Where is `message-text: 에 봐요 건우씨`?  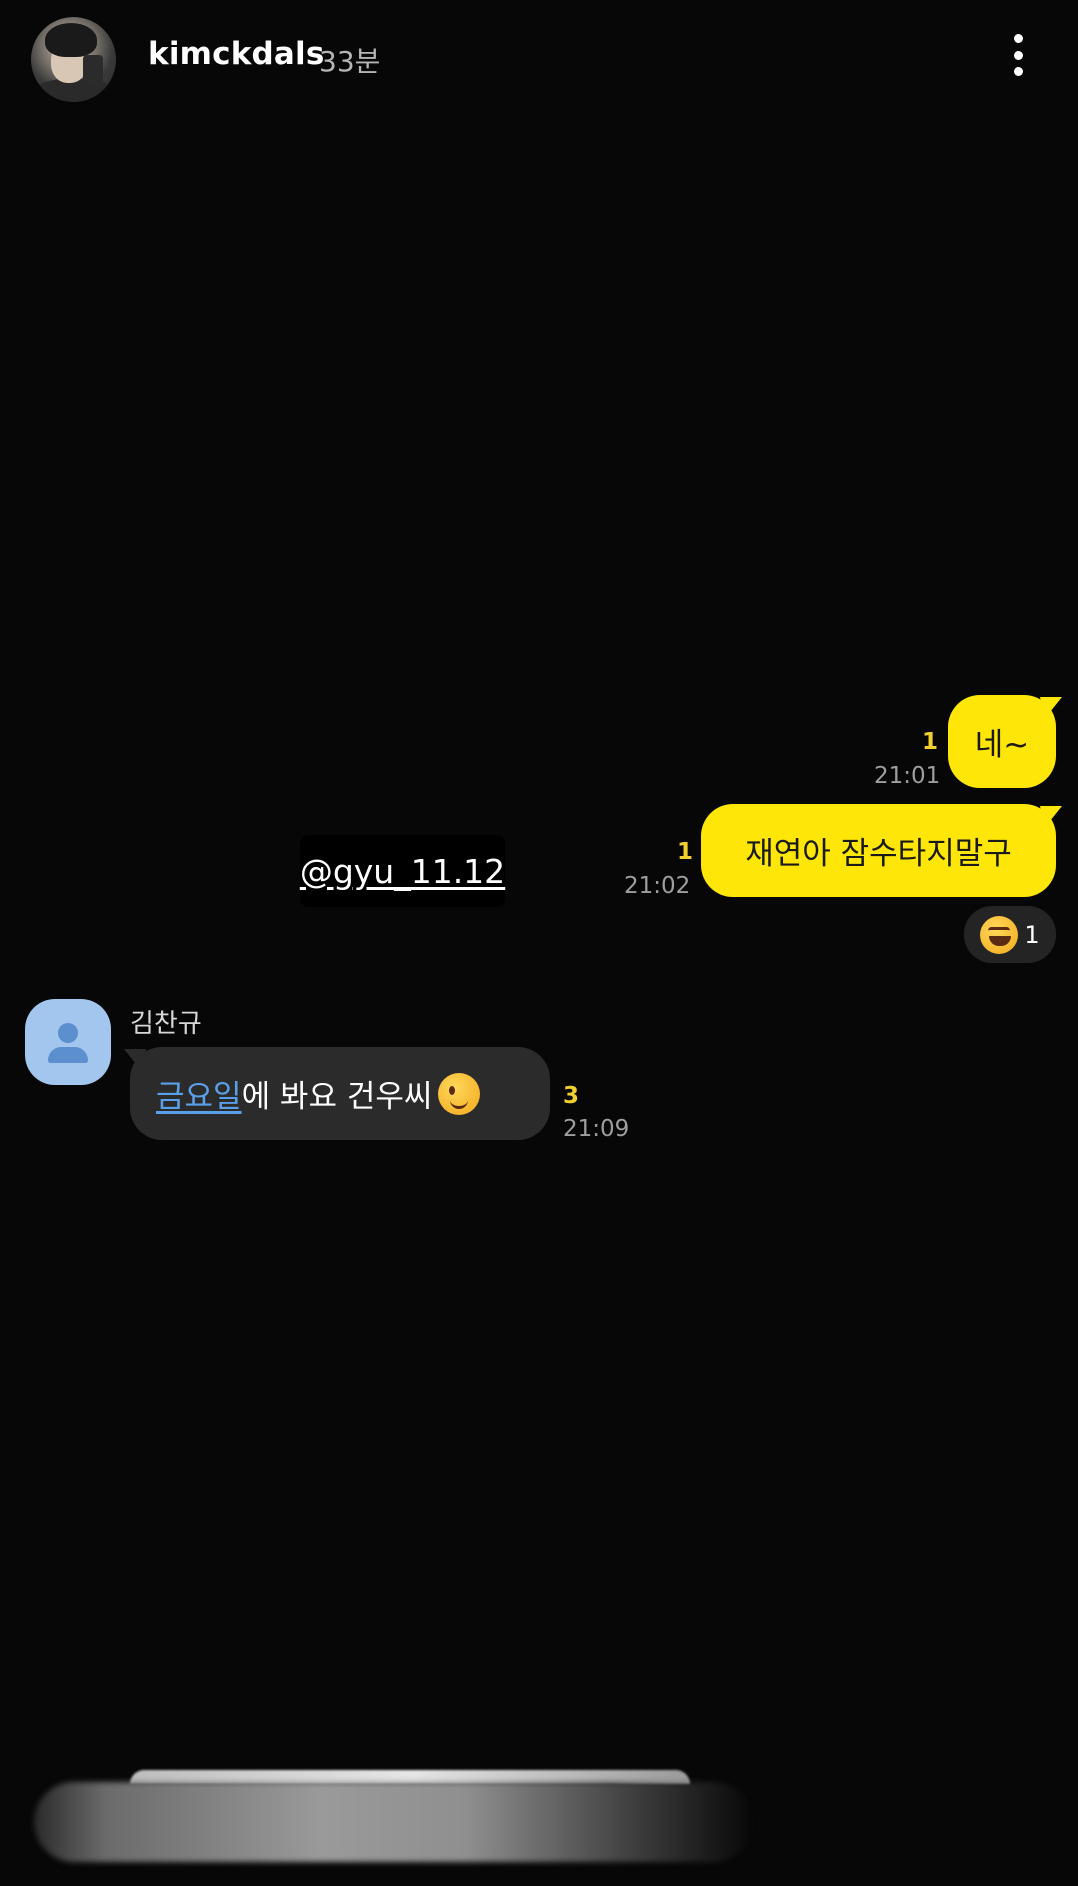 message-text: 에 봐요 건우씨 is located at coordinates (337, 1097).